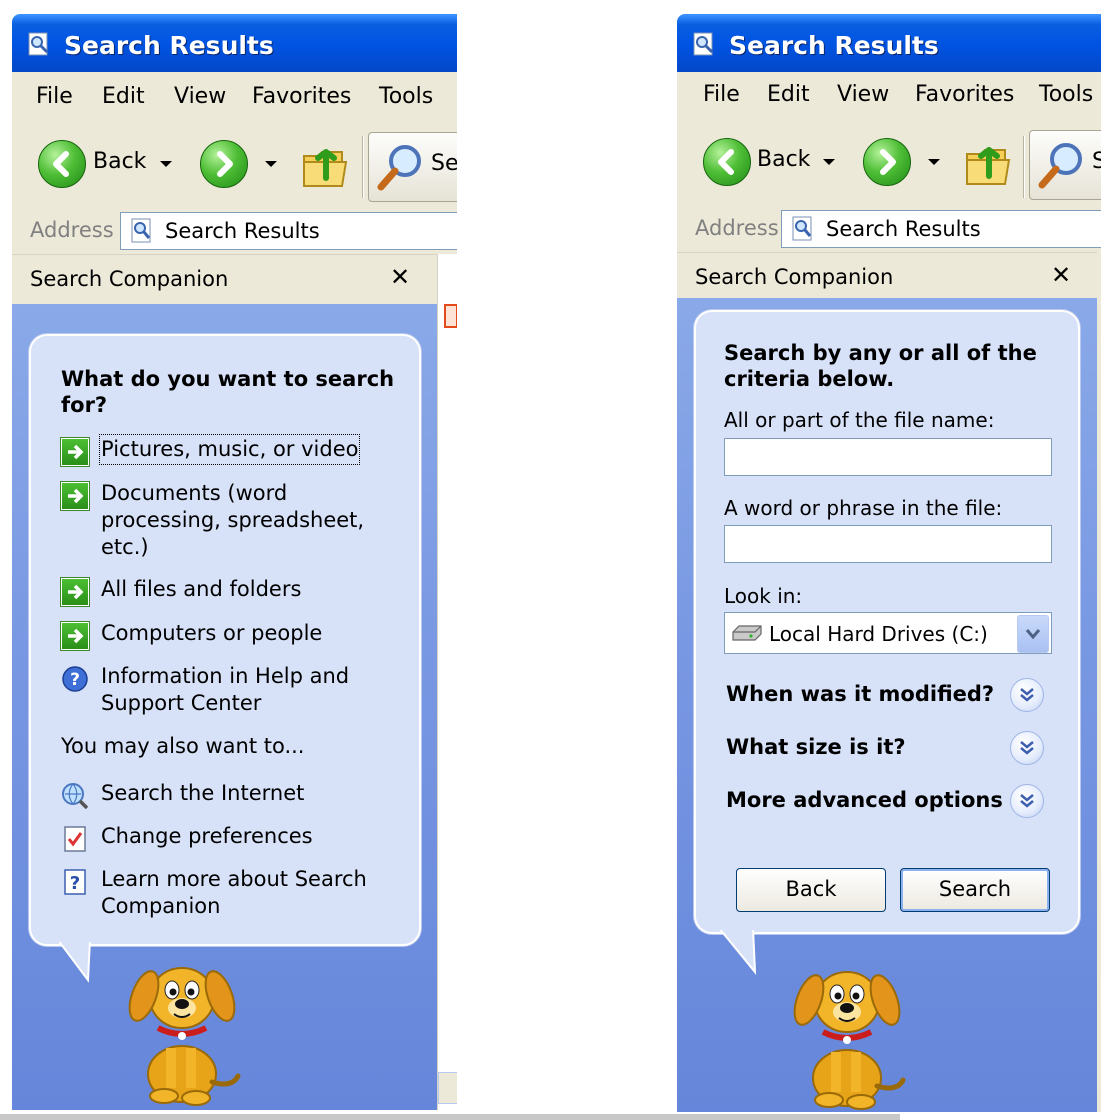  What do you see at coordinates (203, 793) in the screenshot?
I see `option-label: Search the Internet` at bounding box center [203, 793].